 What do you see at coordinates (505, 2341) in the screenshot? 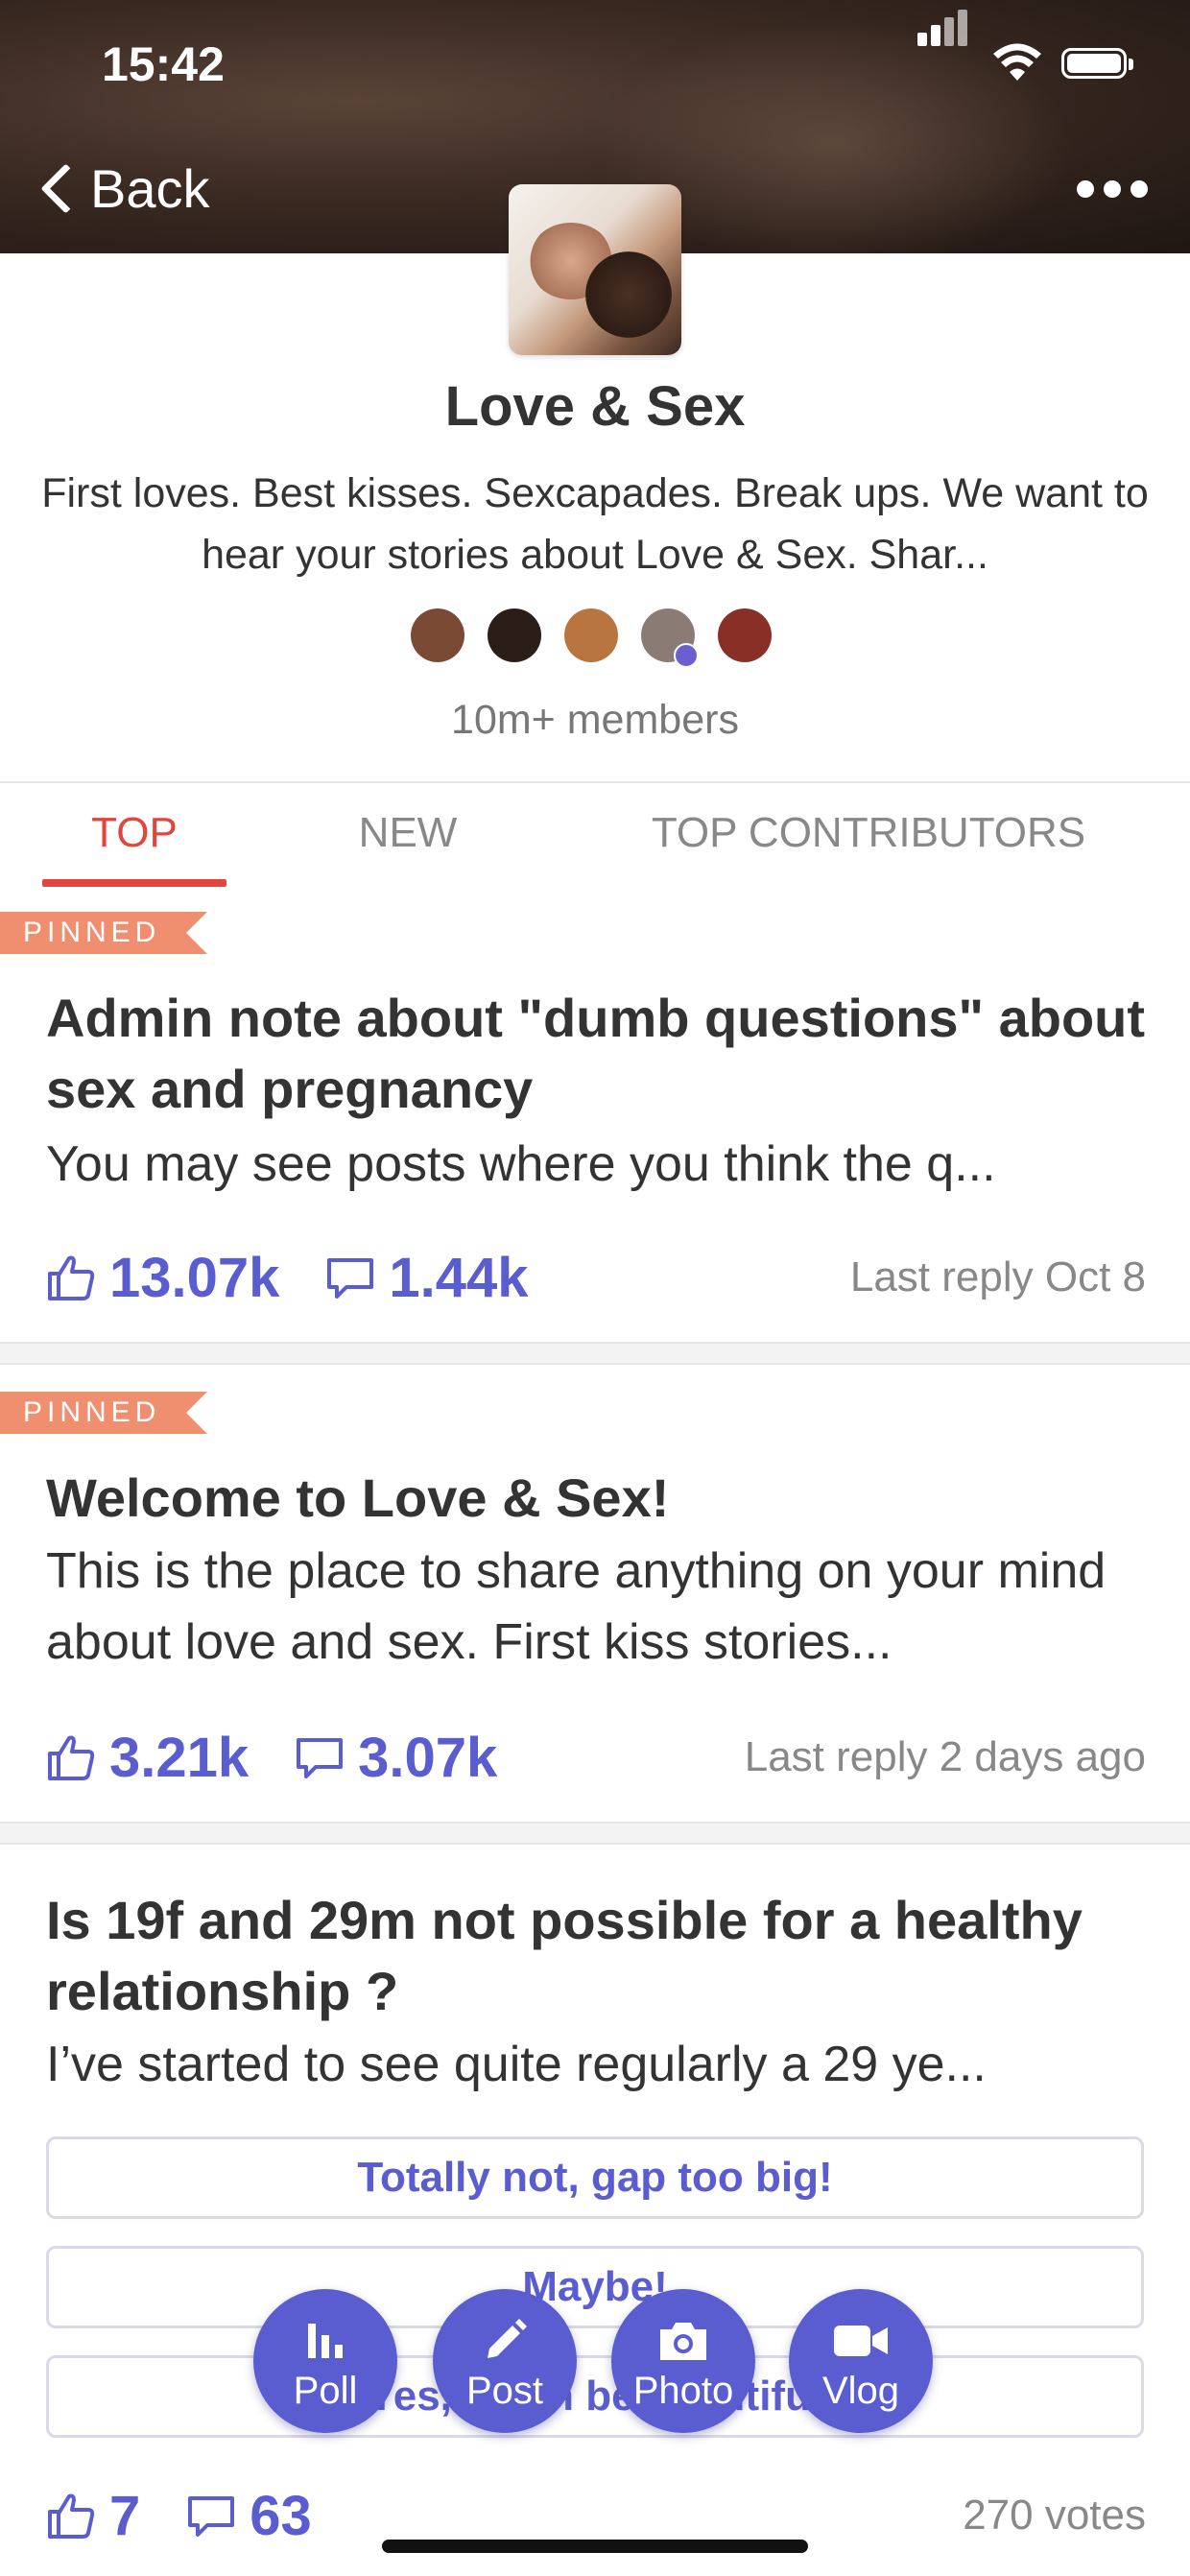
I see `pencil-icon` at bounding box center [505, 2341].